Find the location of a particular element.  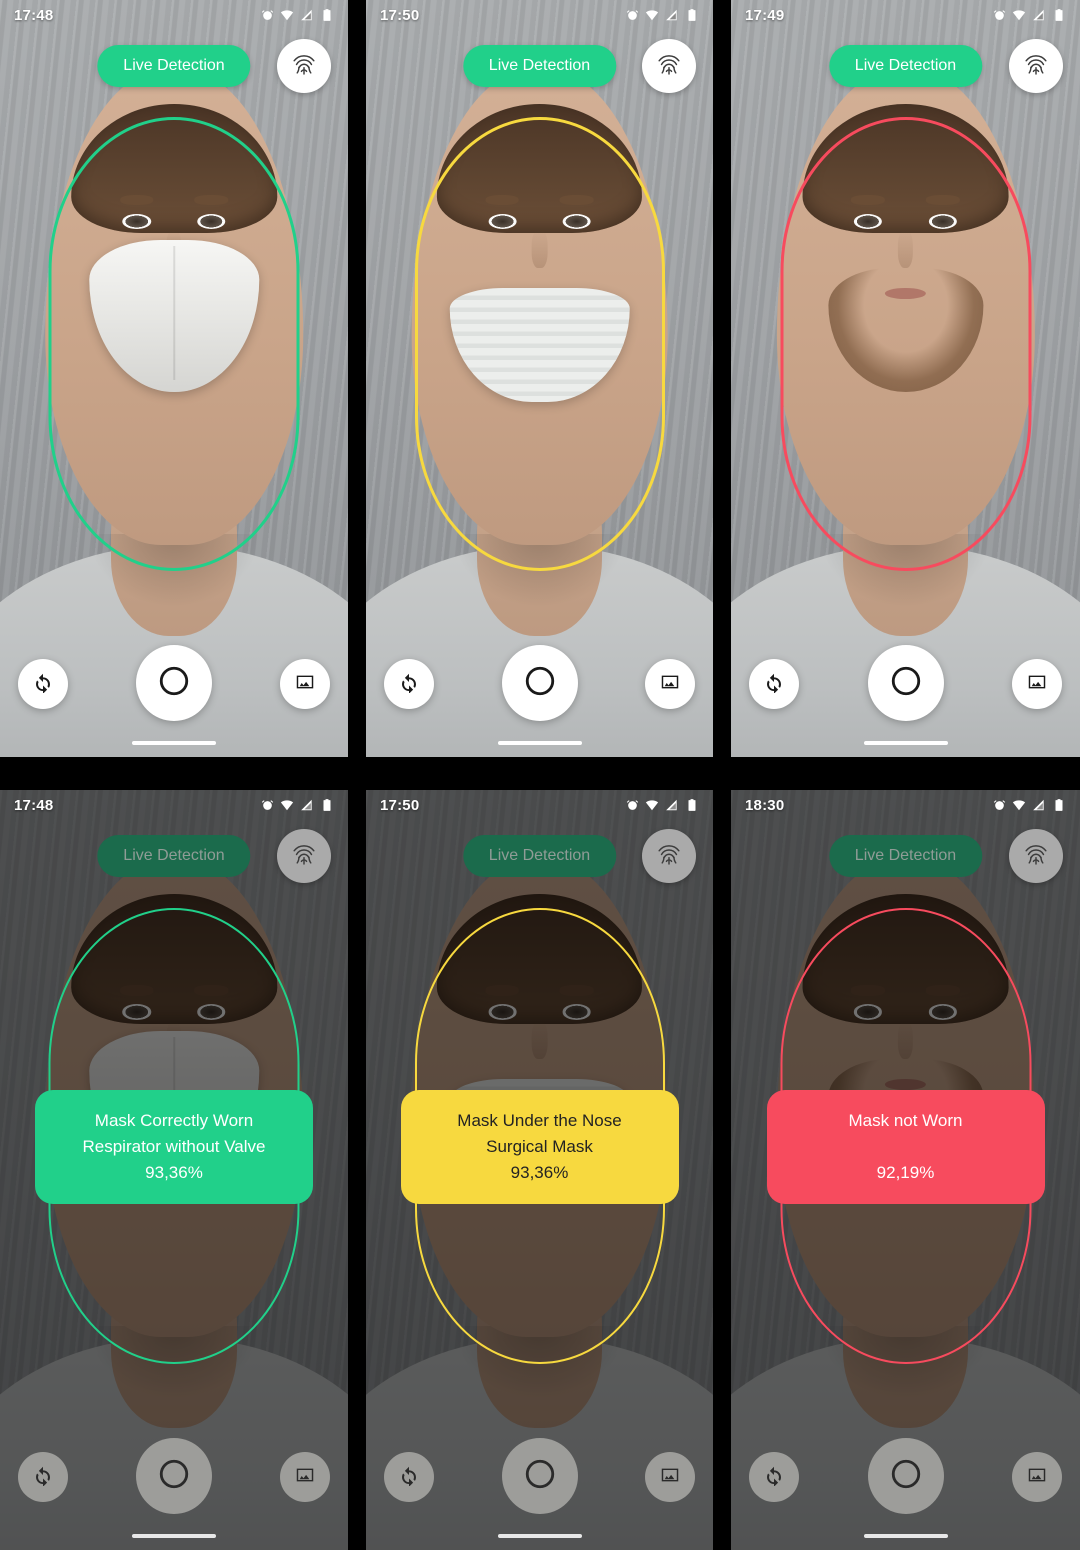

hair is located at coordinates (173, 168).